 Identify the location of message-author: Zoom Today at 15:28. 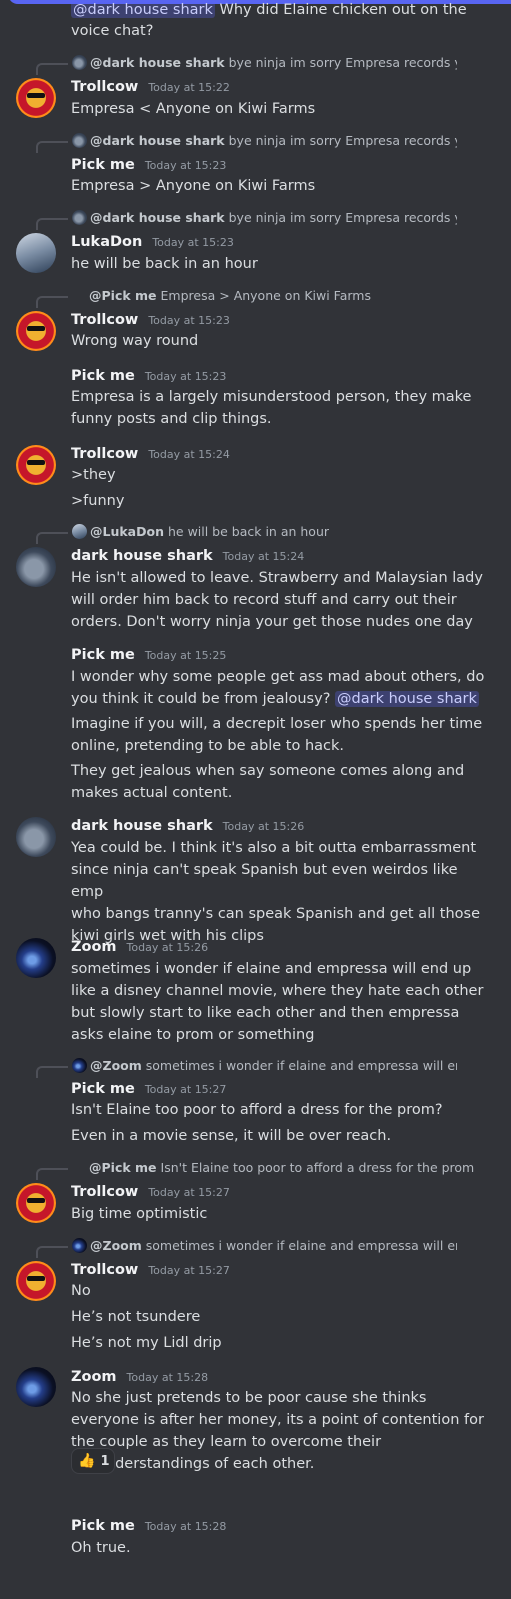
(139, 1377).